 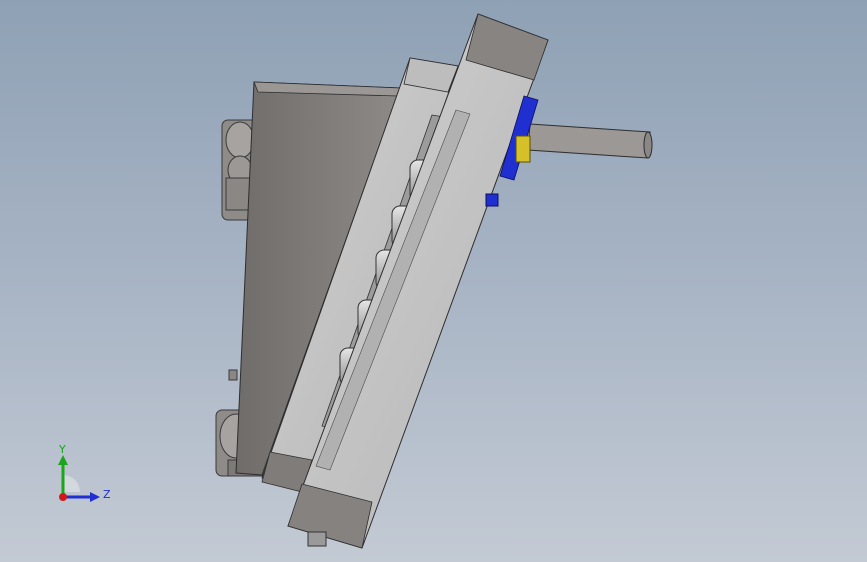 What do you see at coordinates (492, 200) in the screenshot?
I see `blue-set-screw` at bounding box center [492, 200].